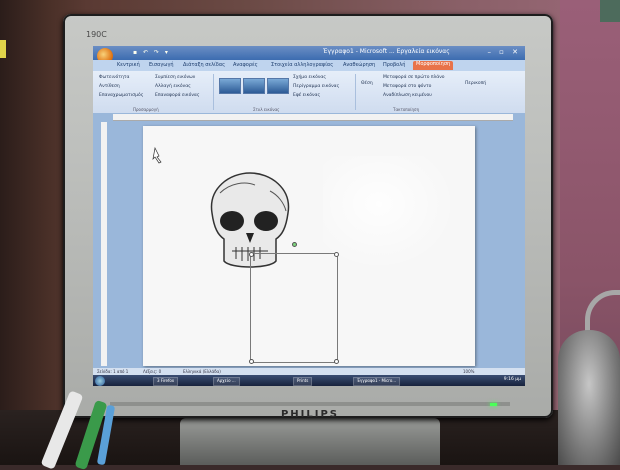 Image resolution: width=620 pixels, height=470 pixels. I want to click on adjust-group-label: Προσαρμογή, so click(146, 109).